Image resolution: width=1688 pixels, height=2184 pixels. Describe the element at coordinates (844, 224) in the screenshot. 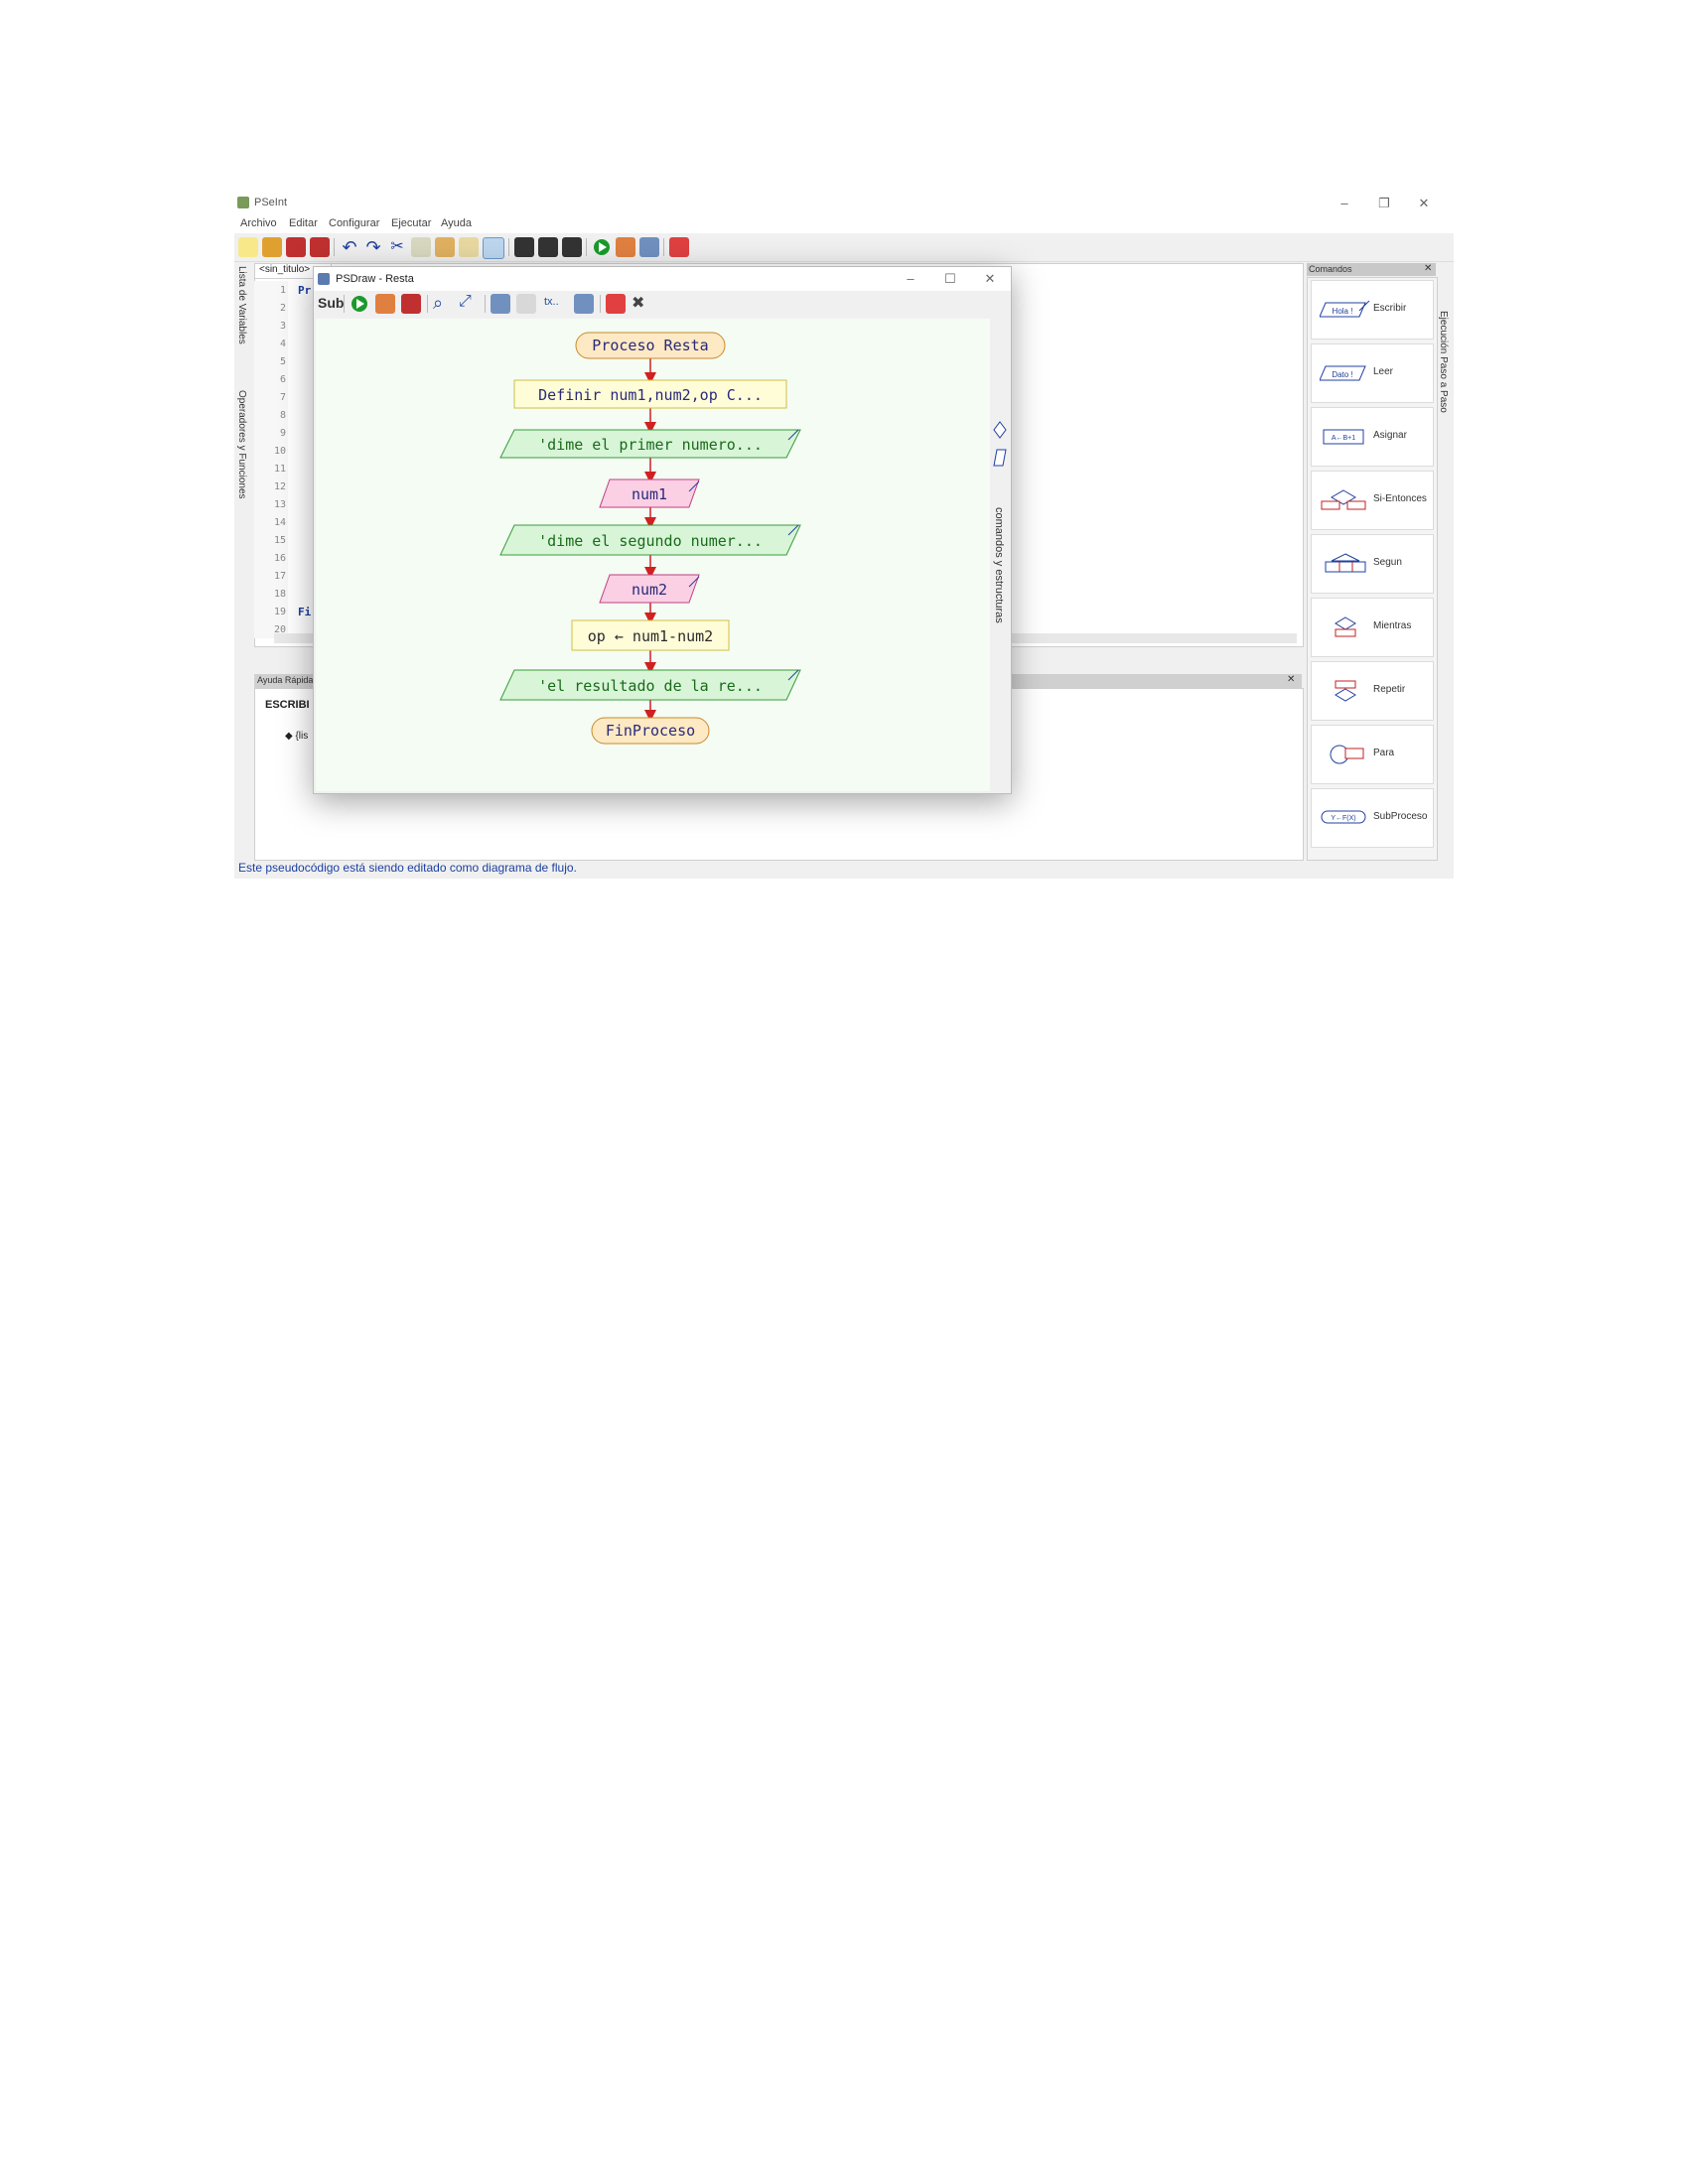

I see `menu-bar: Archivo Editar Configurar Ejecutar Ayuda` at that location.